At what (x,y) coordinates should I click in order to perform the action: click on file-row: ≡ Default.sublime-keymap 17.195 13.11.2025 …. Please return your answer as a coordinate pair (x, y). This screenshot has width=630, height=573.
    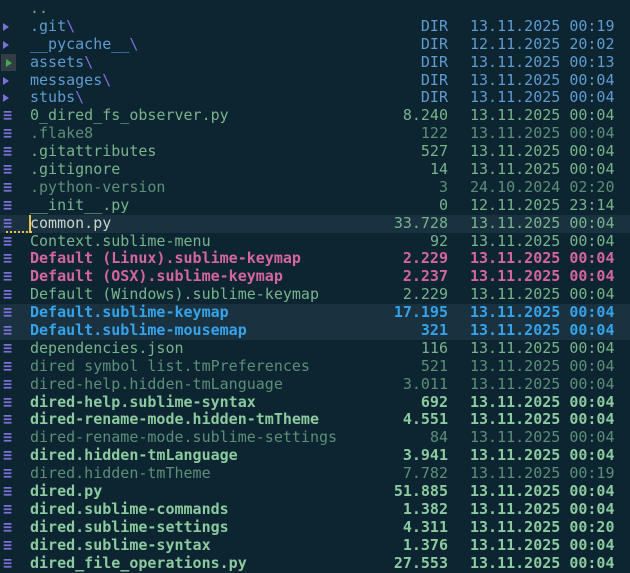
    Looking at the image, I should click on (315, 313).